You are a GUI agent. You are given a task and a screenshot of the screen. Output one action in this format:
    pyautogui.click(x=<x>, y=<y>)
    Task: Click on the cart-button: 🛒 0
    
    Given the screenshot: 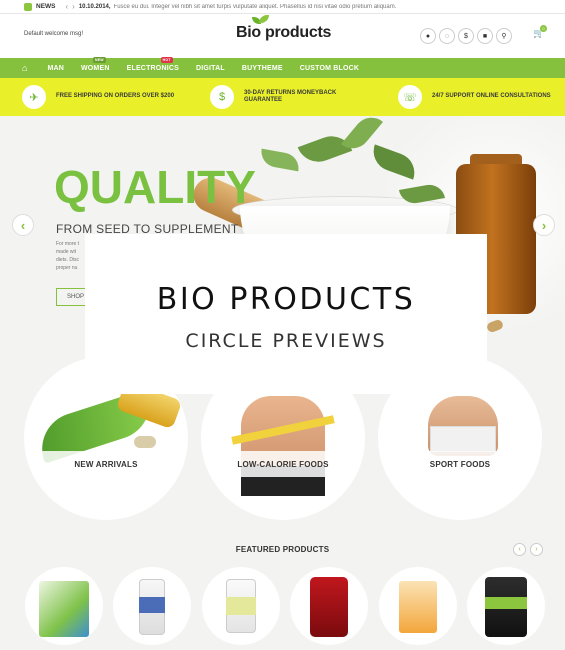 What is the action you would take?
    pyautogui.click(x=540, y=34)
    